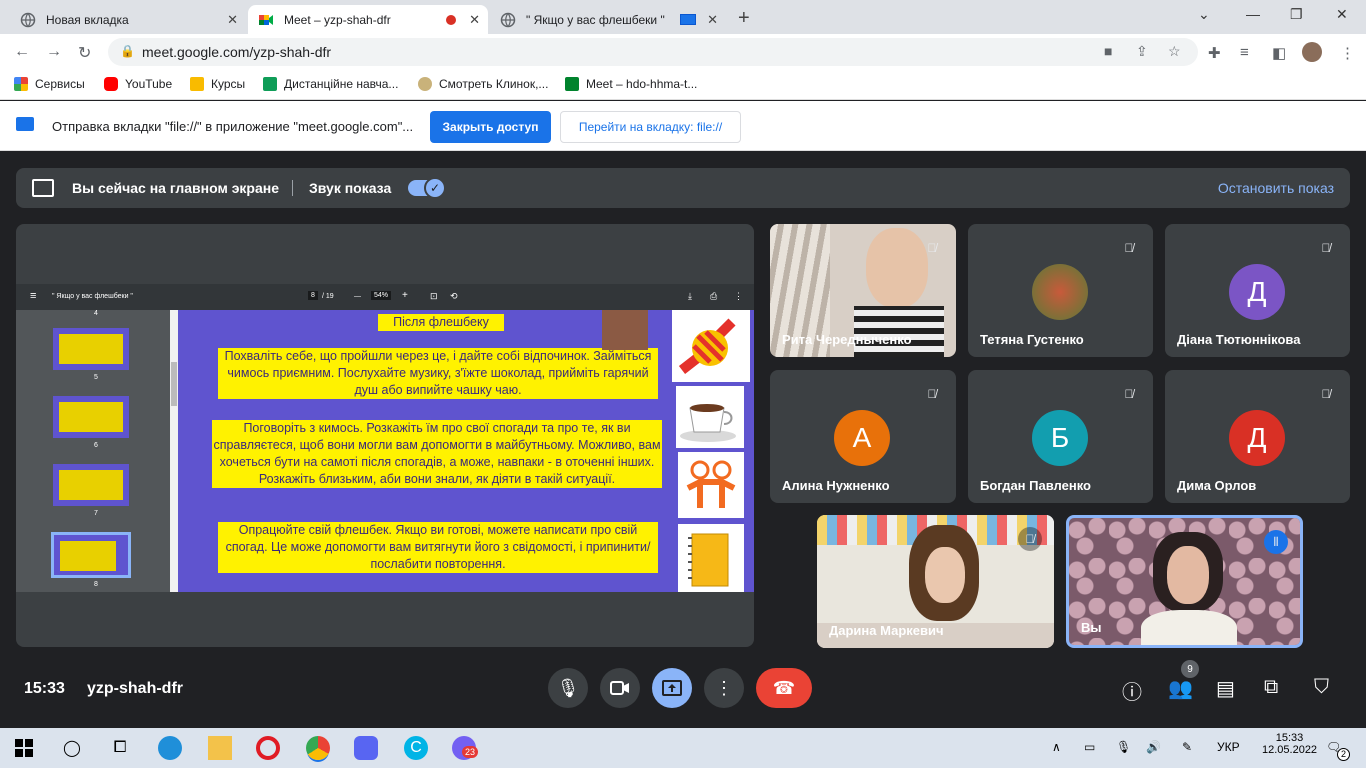  Describe the element at coordinates (1253, 14) in the screenshot. I see `minimize-icon: —` at that location.